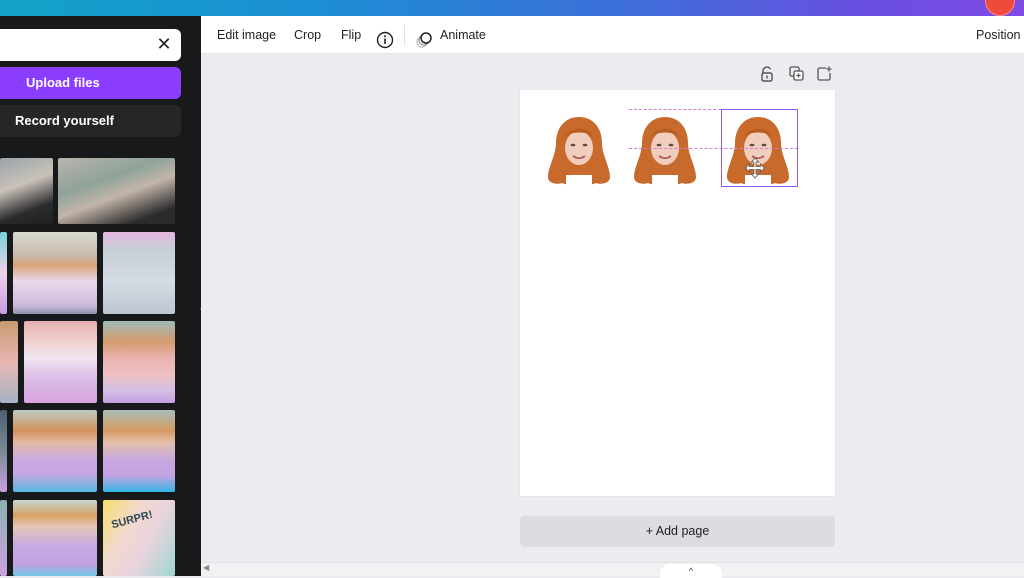 Image resolution: width=1024 pixels, height=578 pixels. I want to click on add-page-icon, so click(824, 73).